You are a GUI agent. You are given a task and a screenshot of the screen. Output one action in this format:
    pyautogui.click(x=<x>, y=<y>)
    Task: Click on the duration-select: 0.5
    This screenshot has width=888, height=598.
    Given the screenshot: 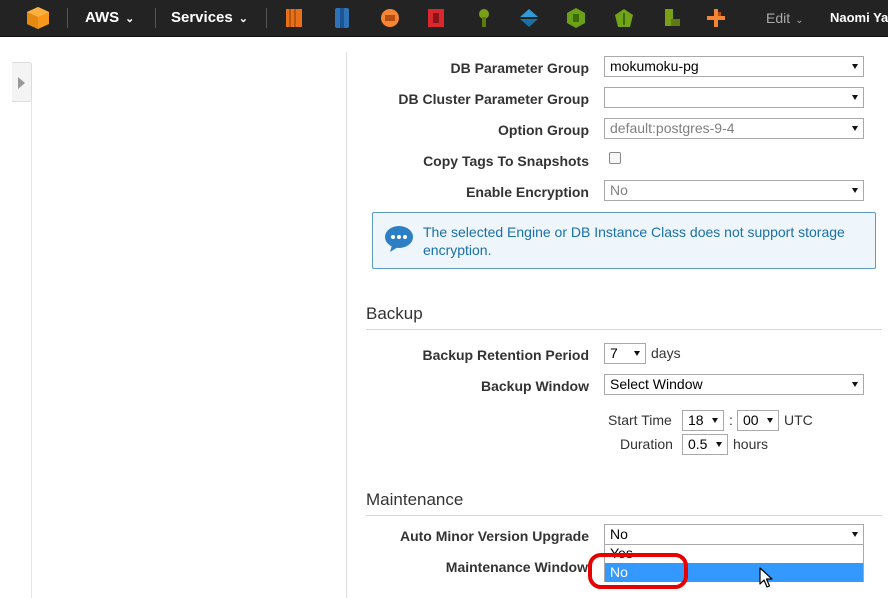 What is the action you would take?
    pyautogui.click(x=705, y=444)
    